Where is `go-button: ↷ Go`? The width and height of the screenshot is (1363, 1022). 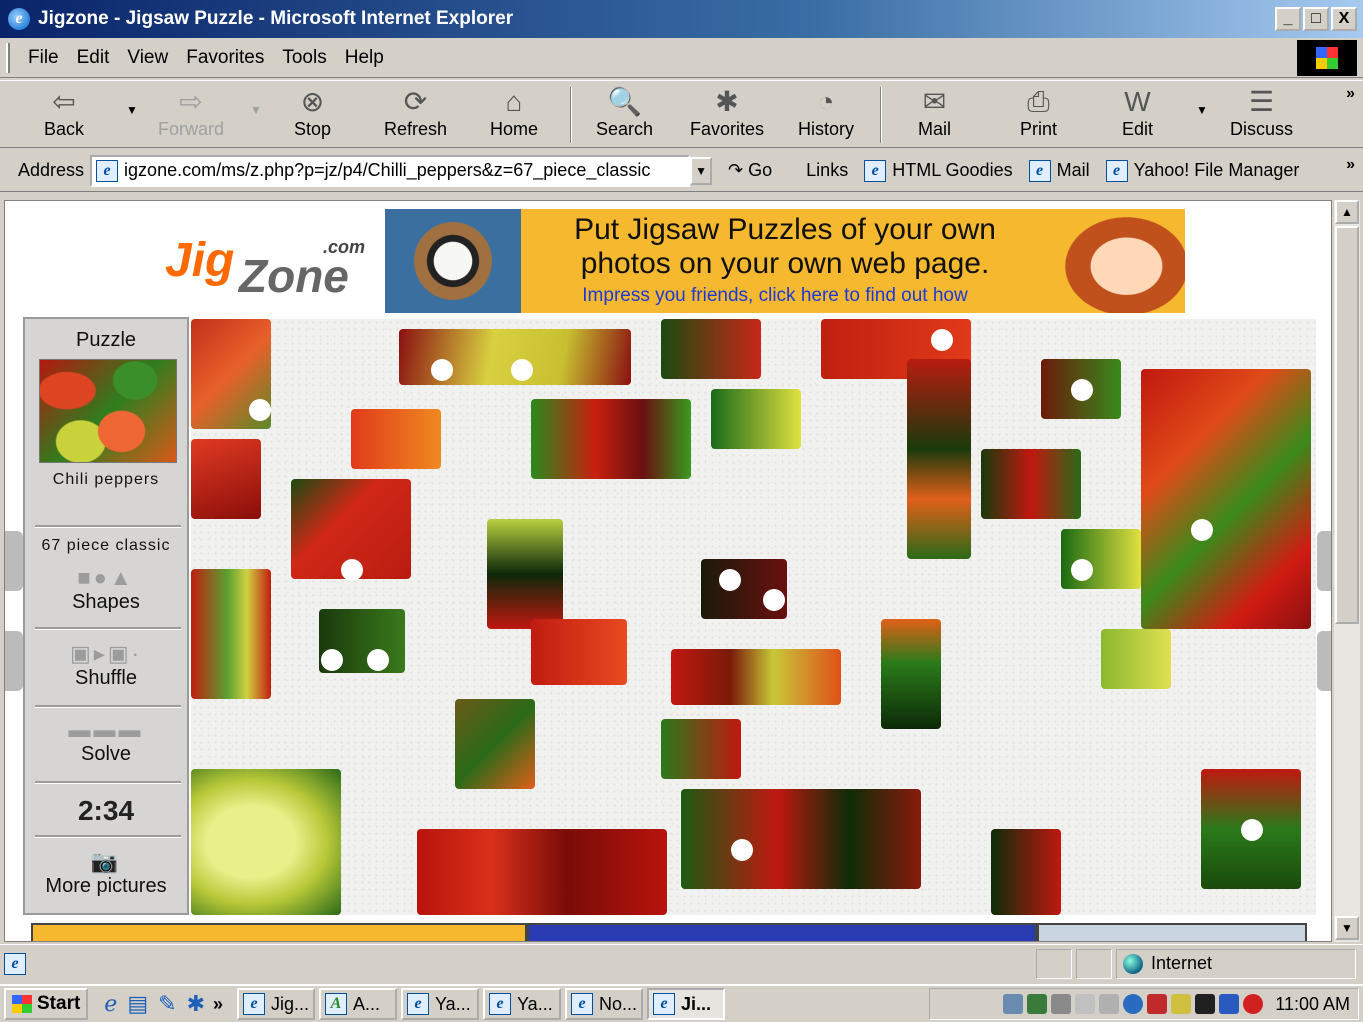 go-button: ↷ Go is located at coordinates (750, 170).